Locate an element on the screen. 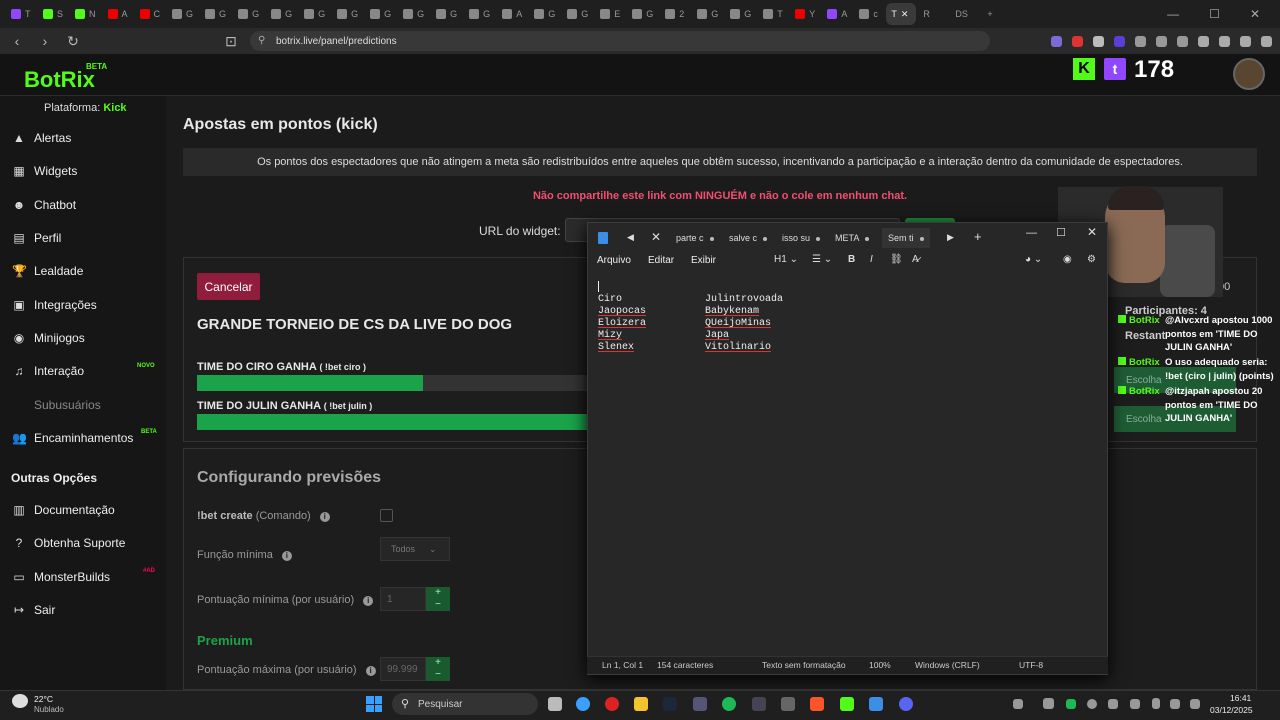  menu-arquivo: Arquivo is located at coordinates (614, 260).